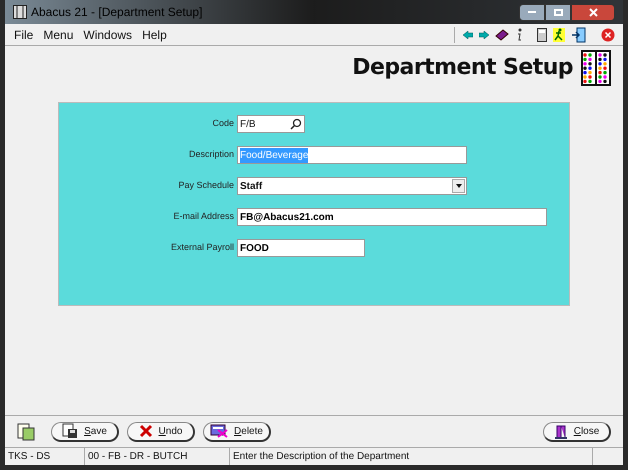 The width and height of the screenshot is (628, 470). I want to click on info-icon, so click(519, 35).